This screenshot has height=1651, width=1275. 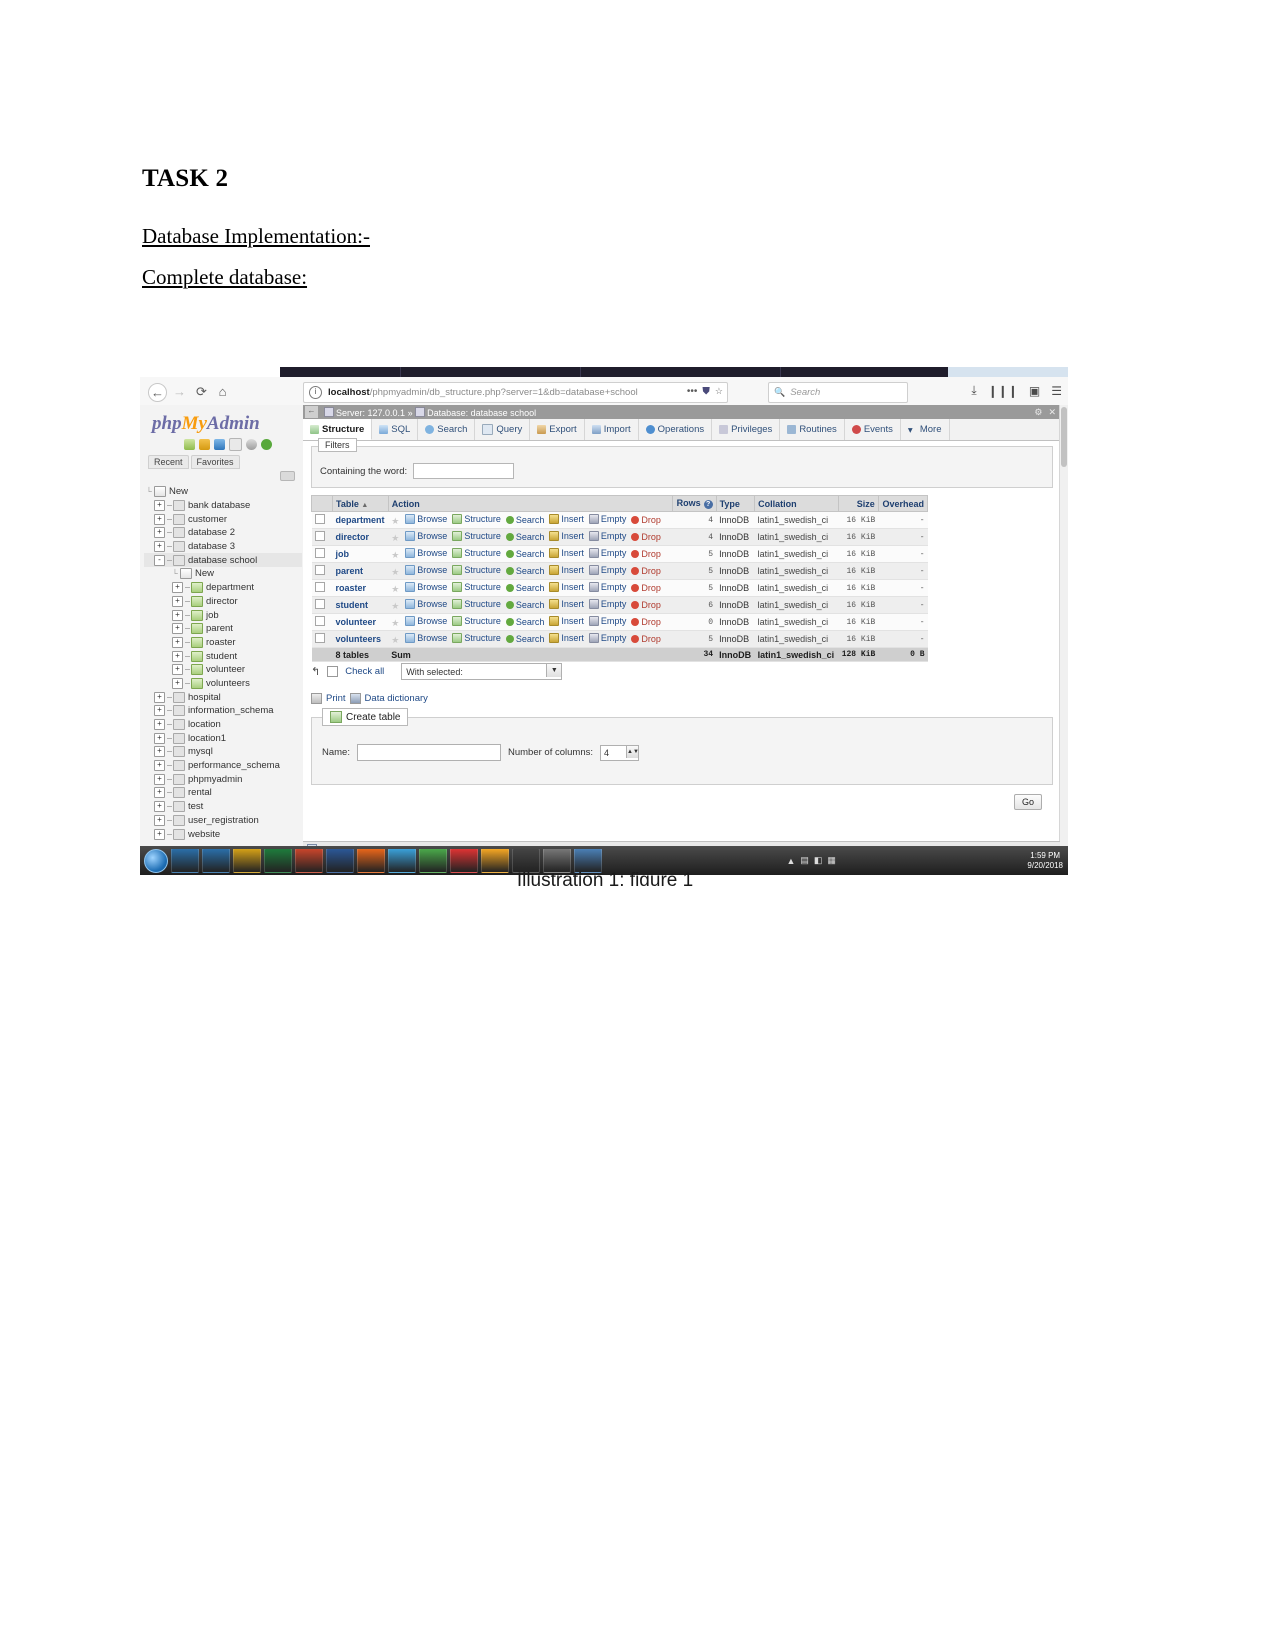 What do you see at coordinates (157, 392) in the screenshot?
I see `back-arrow-icon: ←` at bounding box center [157, 392].